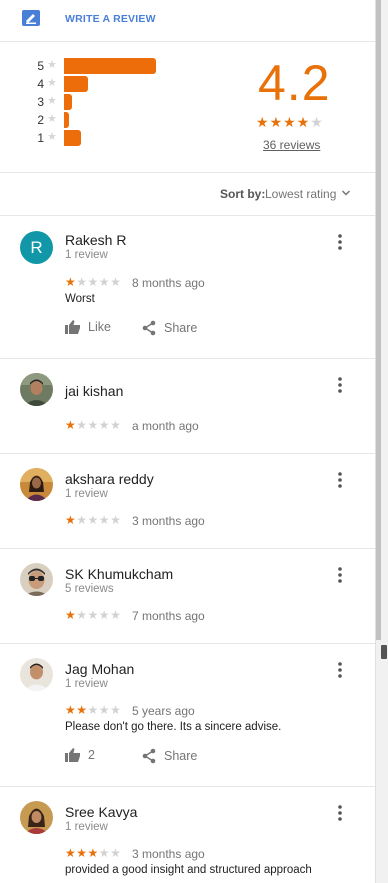 Image resolution: width=388 pixels, height=883 pixels. Describe the element at coordinates (187, 107) in the screenshot. I see `rating-summary: 5 ★ 4 ★ 3 ★ 2 ★ 1 ★ 4.2 ★★★★★ 36 reviews` at that location.